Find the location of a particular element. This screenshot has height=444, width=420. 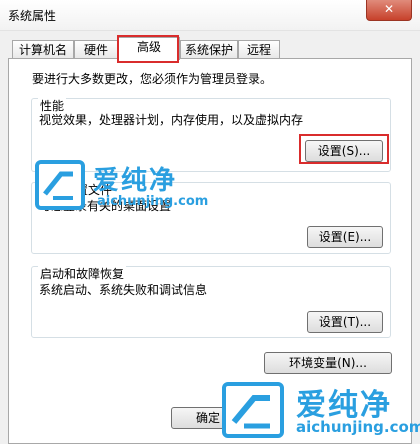

ok-button: 确定 is located at coordinates (208, 418).